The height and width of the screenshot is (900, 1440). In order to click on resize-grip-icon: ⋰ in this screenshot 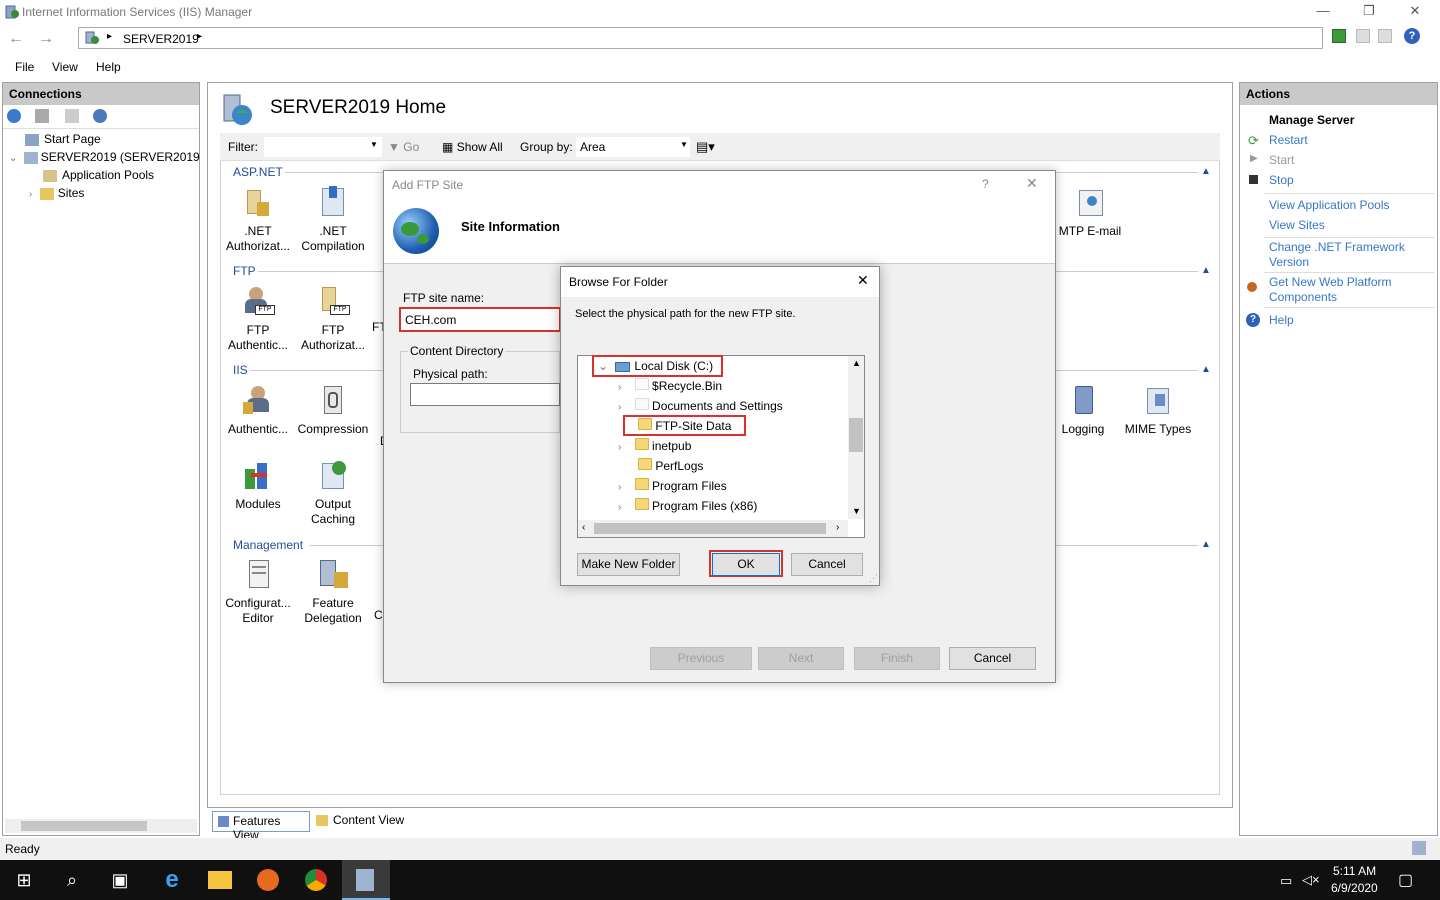, I will do `click(873, 578)`.